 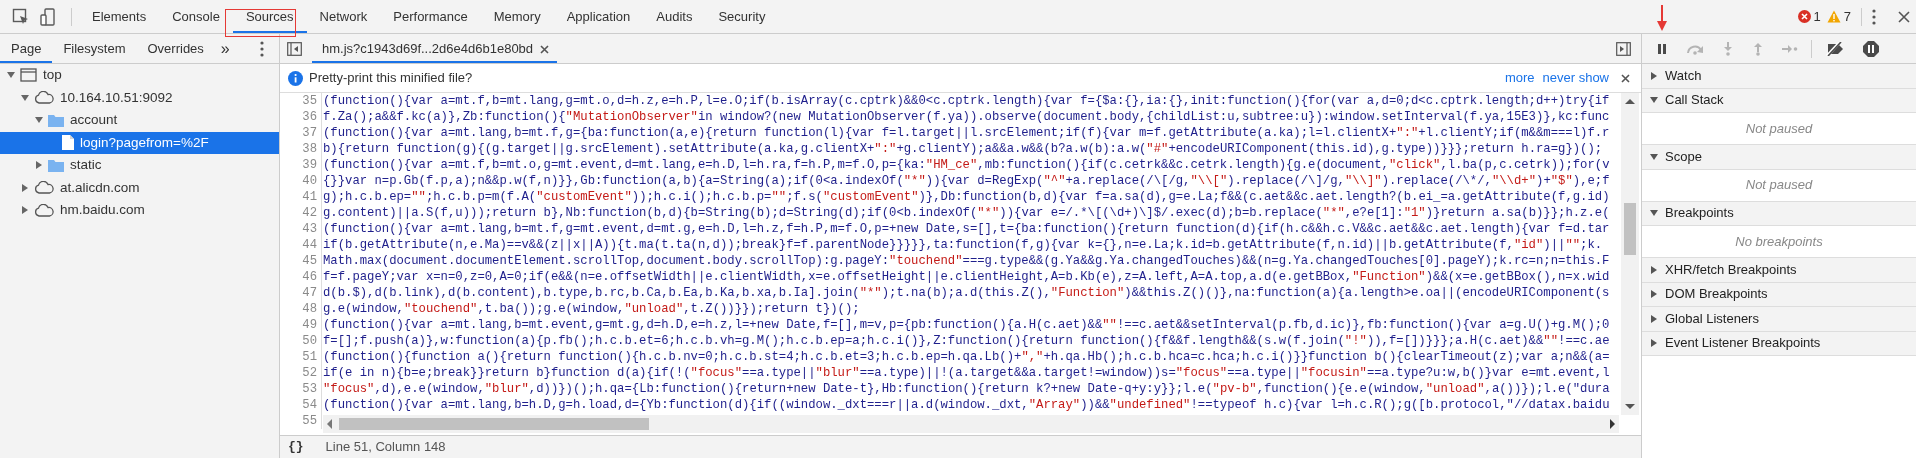 What do you see at coordinates (139, 97) in the screenshot?
I see `tree-item: 10.164.10.51:9092` at bounding box center [139, 97].